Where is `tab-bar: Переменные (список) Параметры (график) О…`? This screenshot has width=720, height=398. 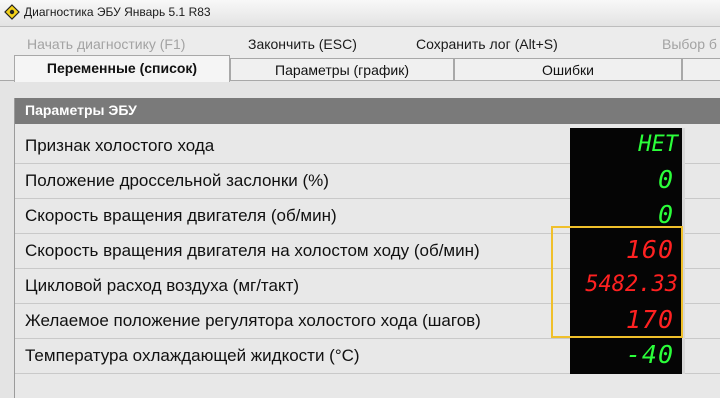 tab-bar: Переменные (список) Параметры (график) О… is located at coordinates (360, 68).